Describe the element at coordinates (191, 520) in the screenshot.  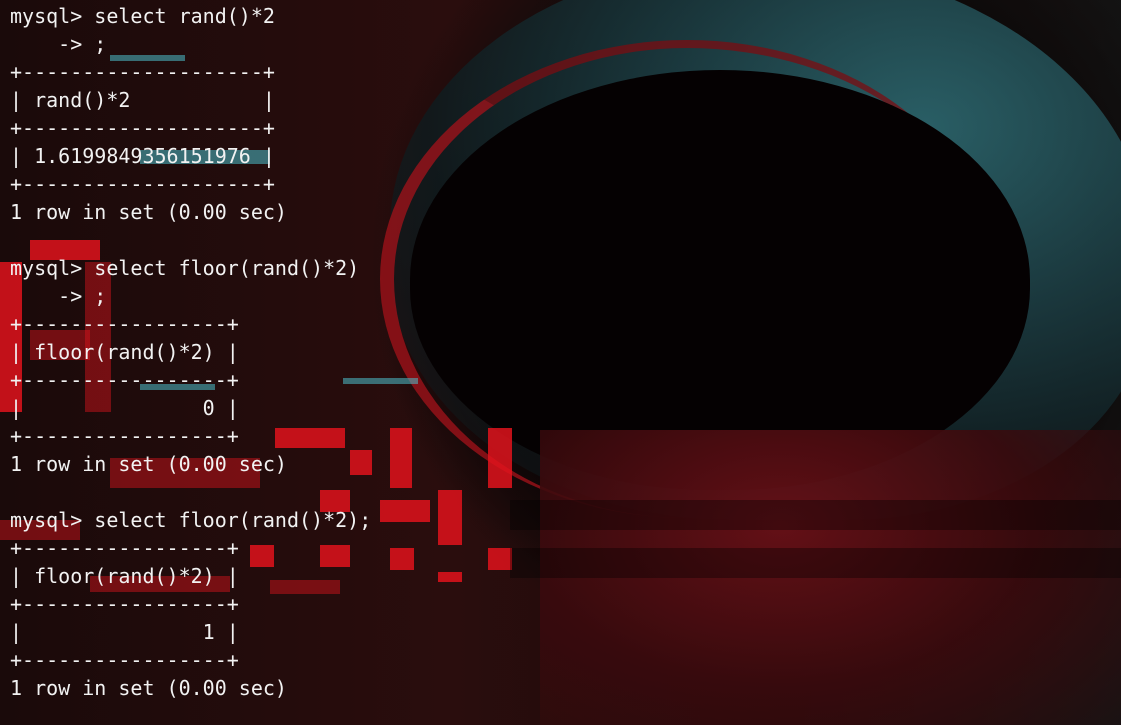
I see `mysql-prompt-line: mysql> select floor(rand()*2);` at that location.